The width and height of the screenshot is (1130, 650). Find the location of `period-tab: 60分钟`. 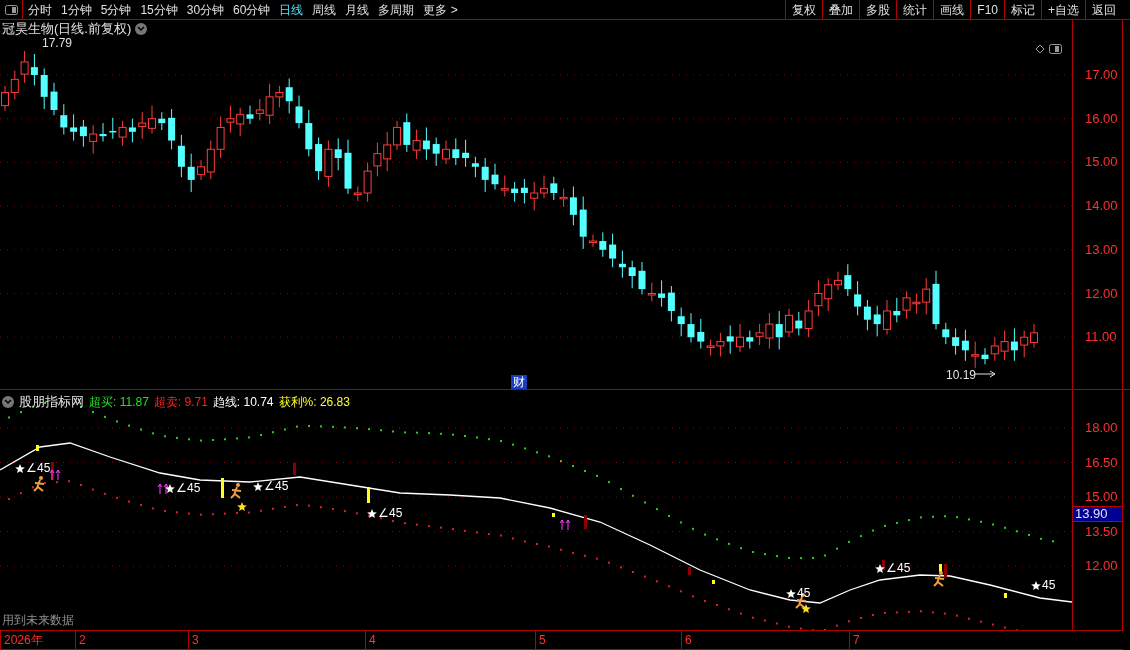

period-tab: 60分钟 is located at coordinates (252, 9).